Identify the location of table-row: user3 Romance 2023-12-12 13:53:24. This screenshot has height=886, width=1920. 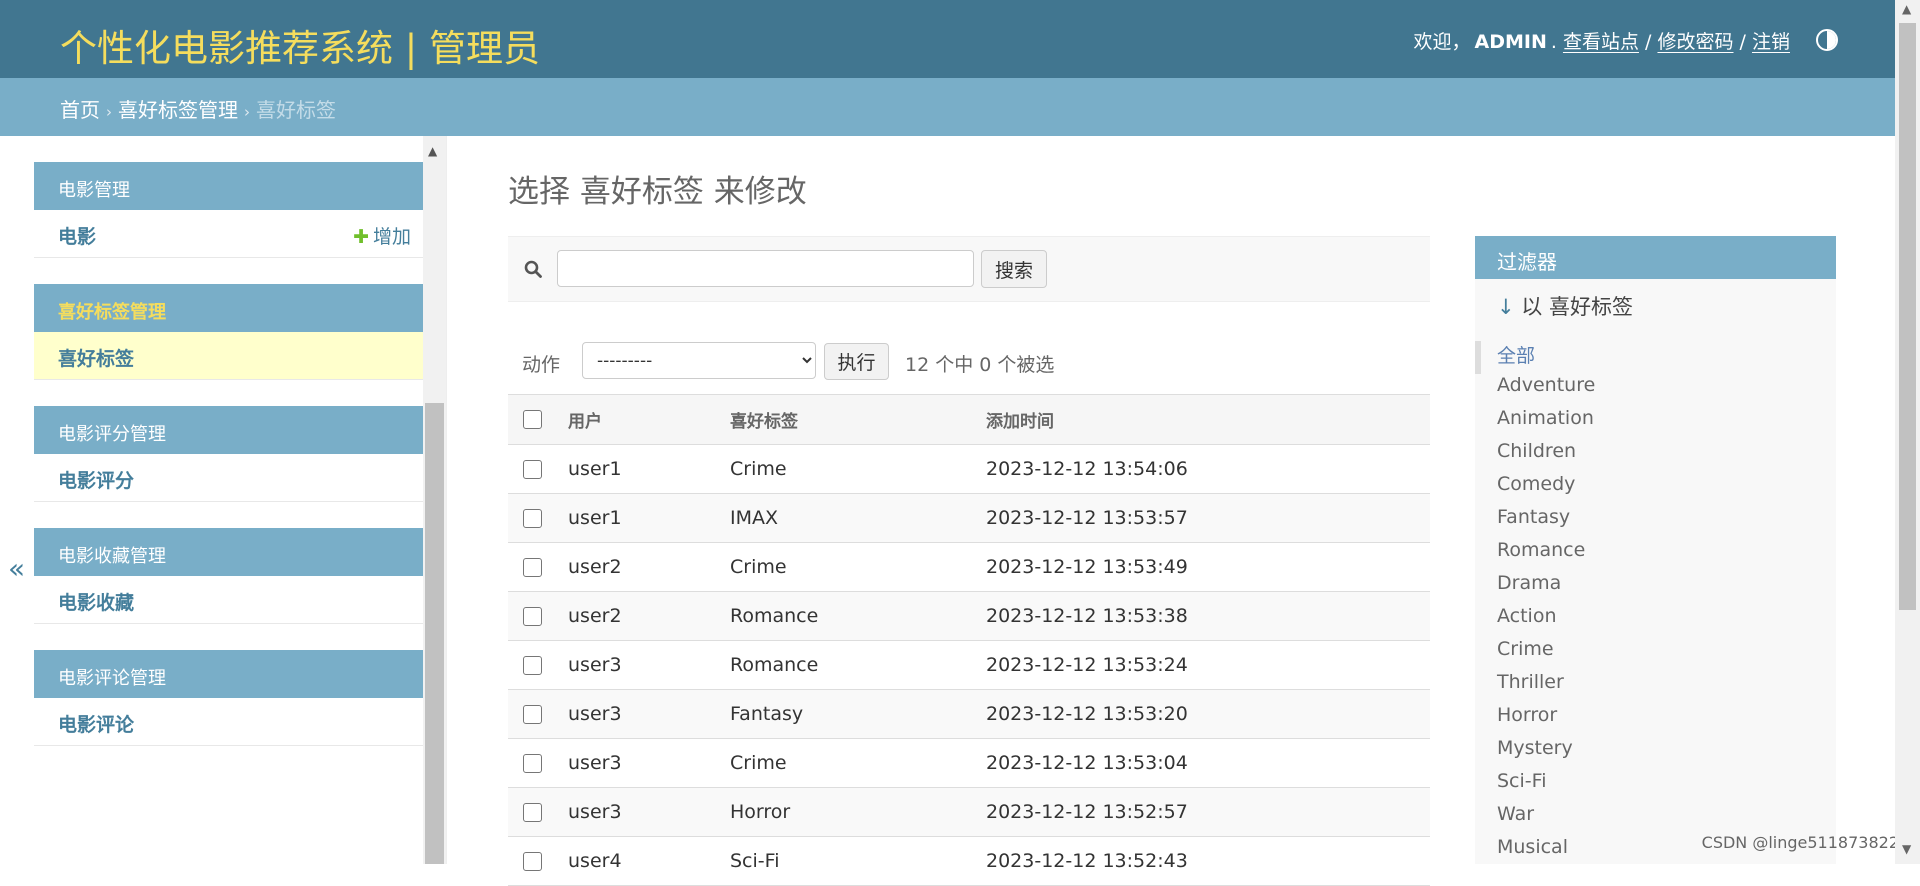
(969, 665).